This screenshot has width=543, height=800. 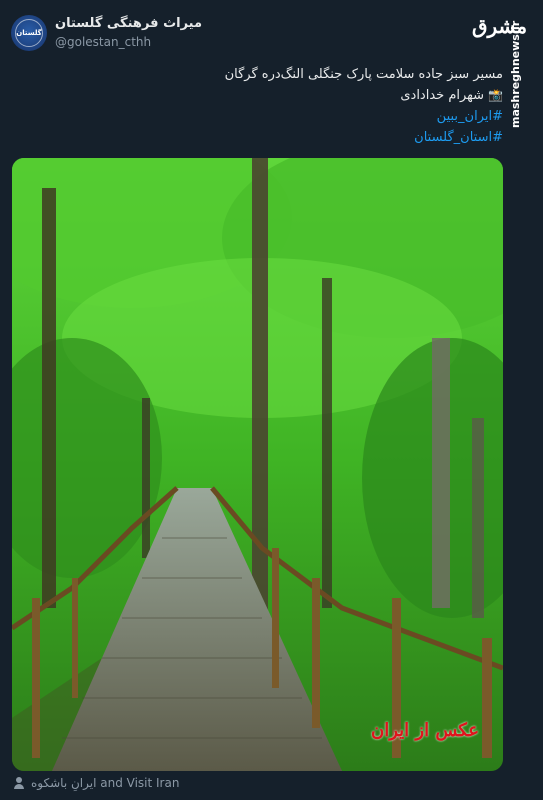 I want to click on account-handle: @golestan_cthh, so click(x=103, y=42).